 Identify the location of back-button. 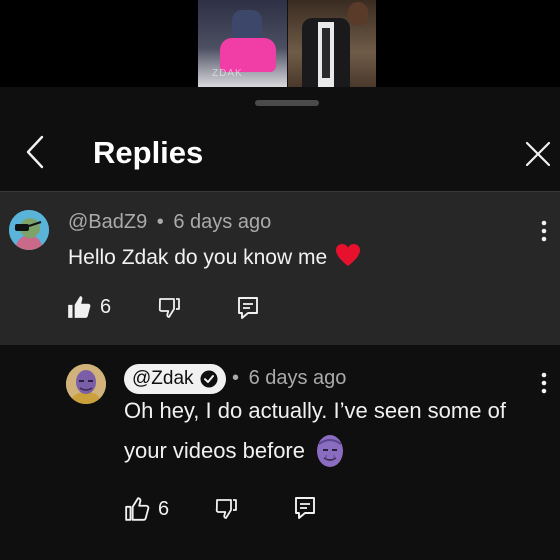
(35, 152).